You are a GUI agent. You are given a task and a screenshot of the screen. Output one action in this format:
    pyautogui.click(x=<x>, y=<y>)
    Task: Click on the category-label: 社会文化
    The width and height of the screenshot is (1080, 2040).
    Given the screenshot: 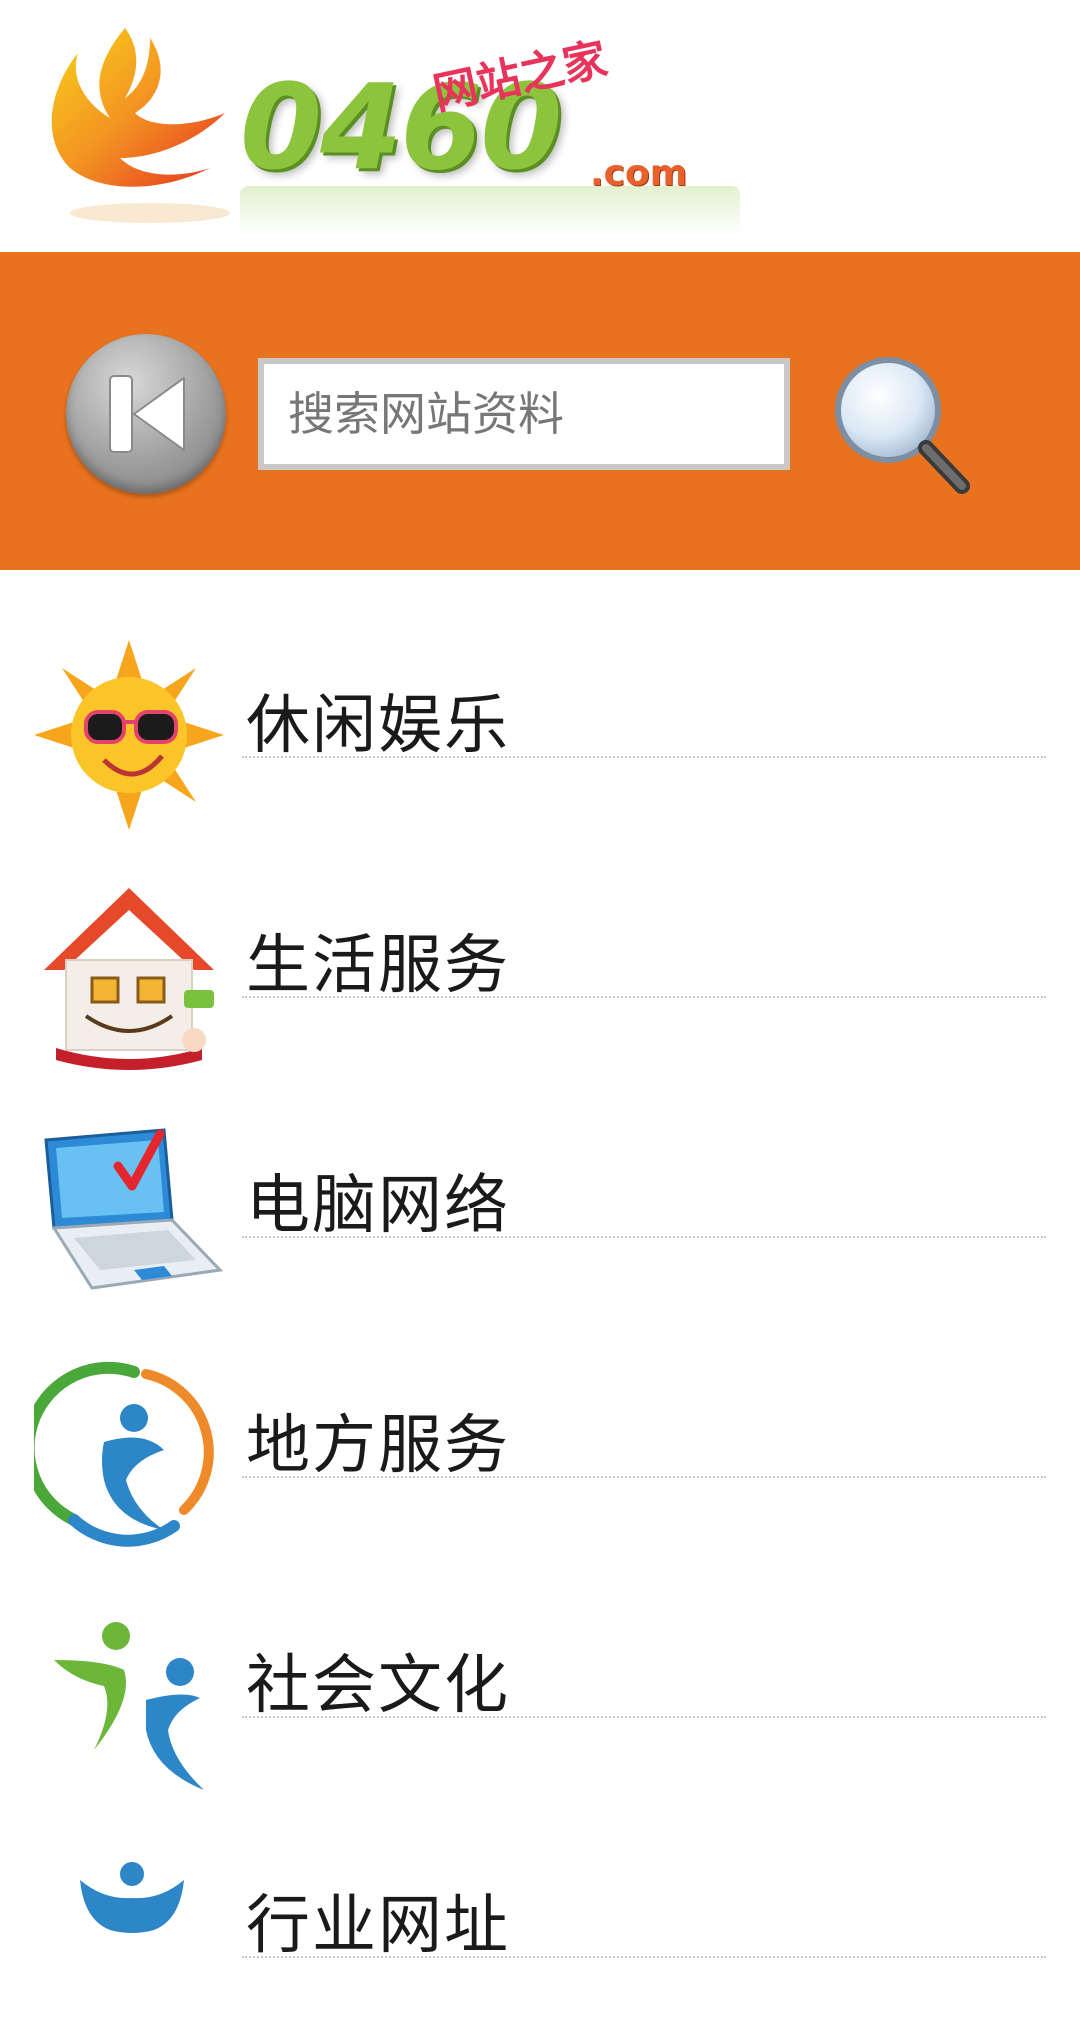 What is the action you would take?
    pyautogui.click(x=378, y=1686)
    